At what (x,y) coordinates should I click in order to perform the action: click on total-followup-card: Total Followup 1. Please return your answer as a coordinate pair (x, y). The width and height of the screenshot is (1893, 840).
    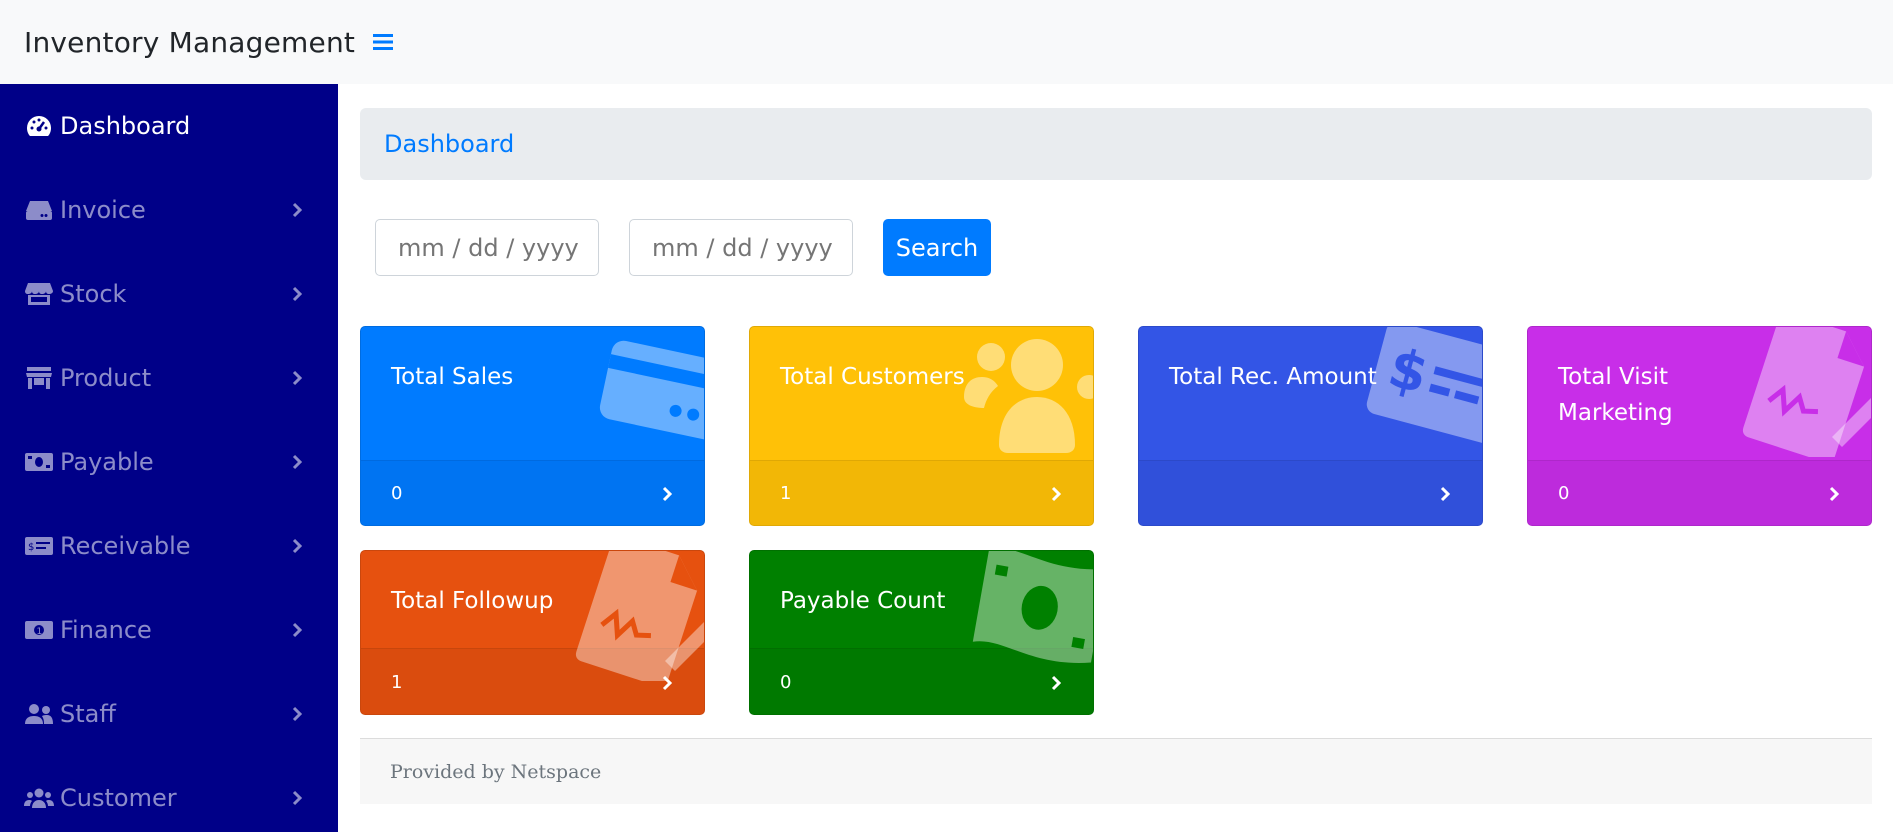
    Looking at the image, I should click on (532, 632).